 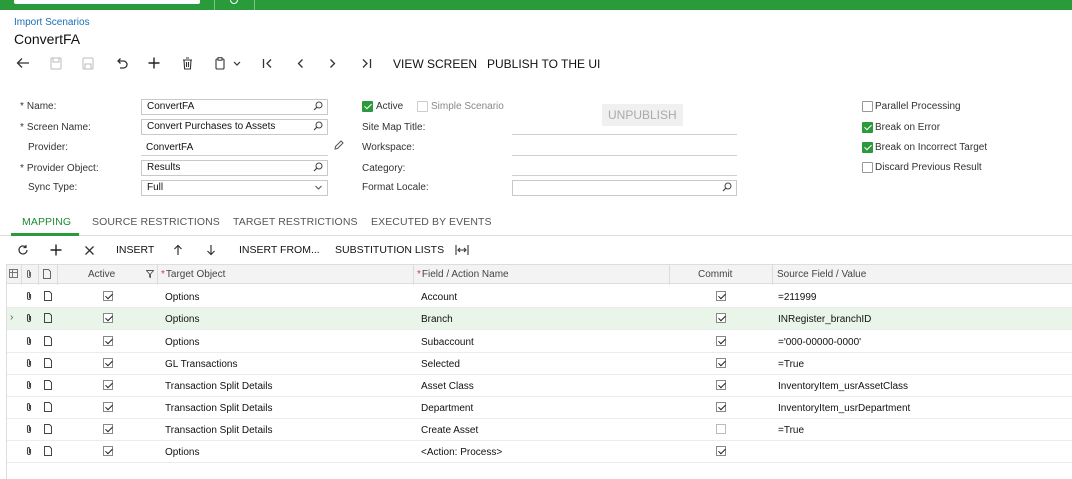 I want to click on provider-object-field: Results, so click(x=234, y=168).